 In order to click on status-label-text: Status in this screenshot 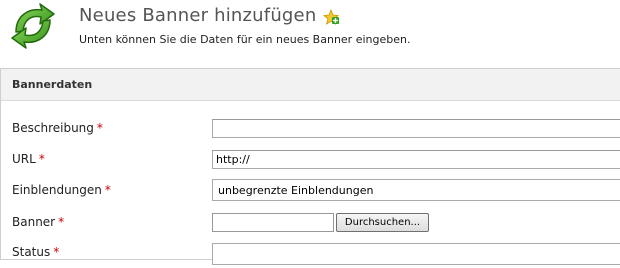, I will do `click(31, 252)`.